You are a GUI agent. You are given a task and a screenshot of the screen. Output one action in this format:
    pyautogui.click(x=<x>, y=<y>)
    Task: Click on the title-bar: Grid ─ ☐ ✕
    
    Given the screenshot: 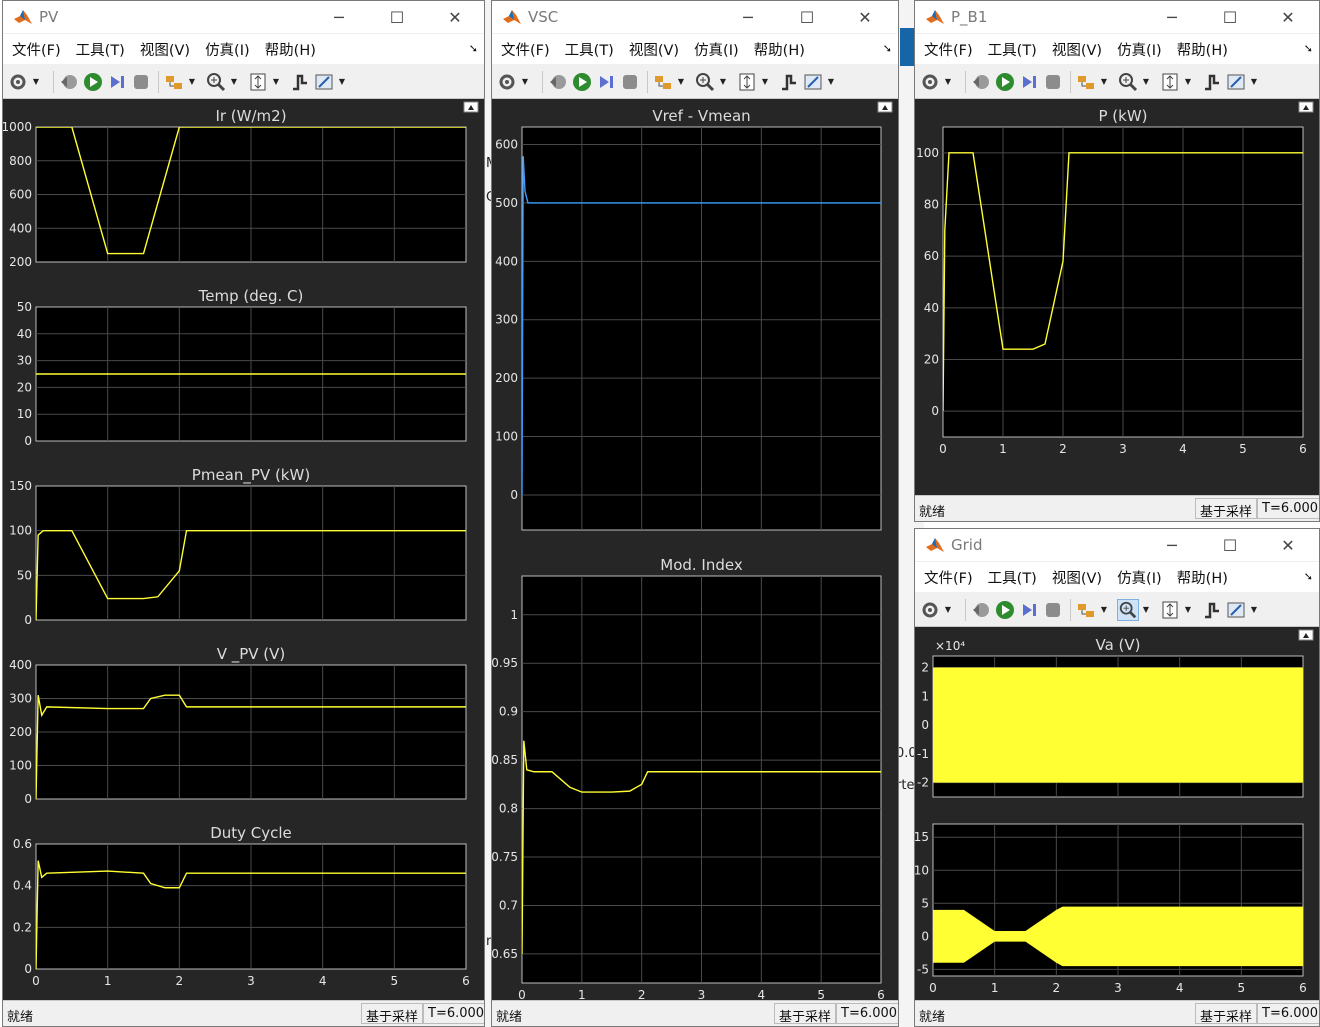 What is the action you would take?
    pyautogui.click(x=1117, y=545)
    